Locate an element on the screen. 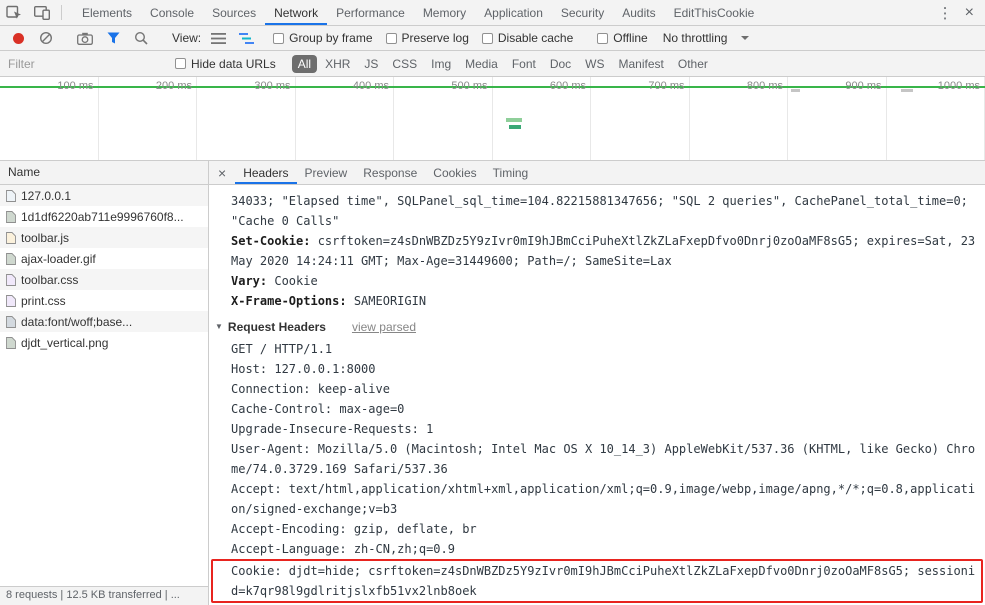  close-devtools-icon: × is located at coordinates (973, 13).